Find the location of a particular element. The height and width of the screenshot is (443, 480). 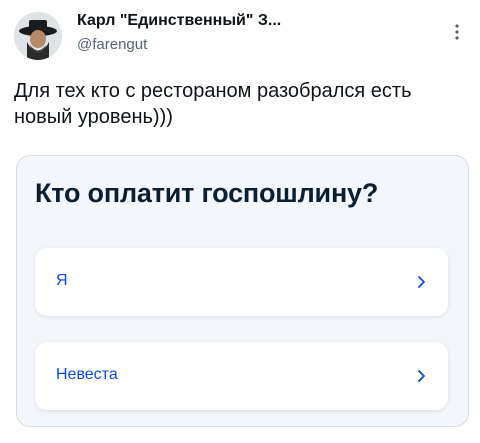

author-handle: @farengut is located at coordinates (257, 45).